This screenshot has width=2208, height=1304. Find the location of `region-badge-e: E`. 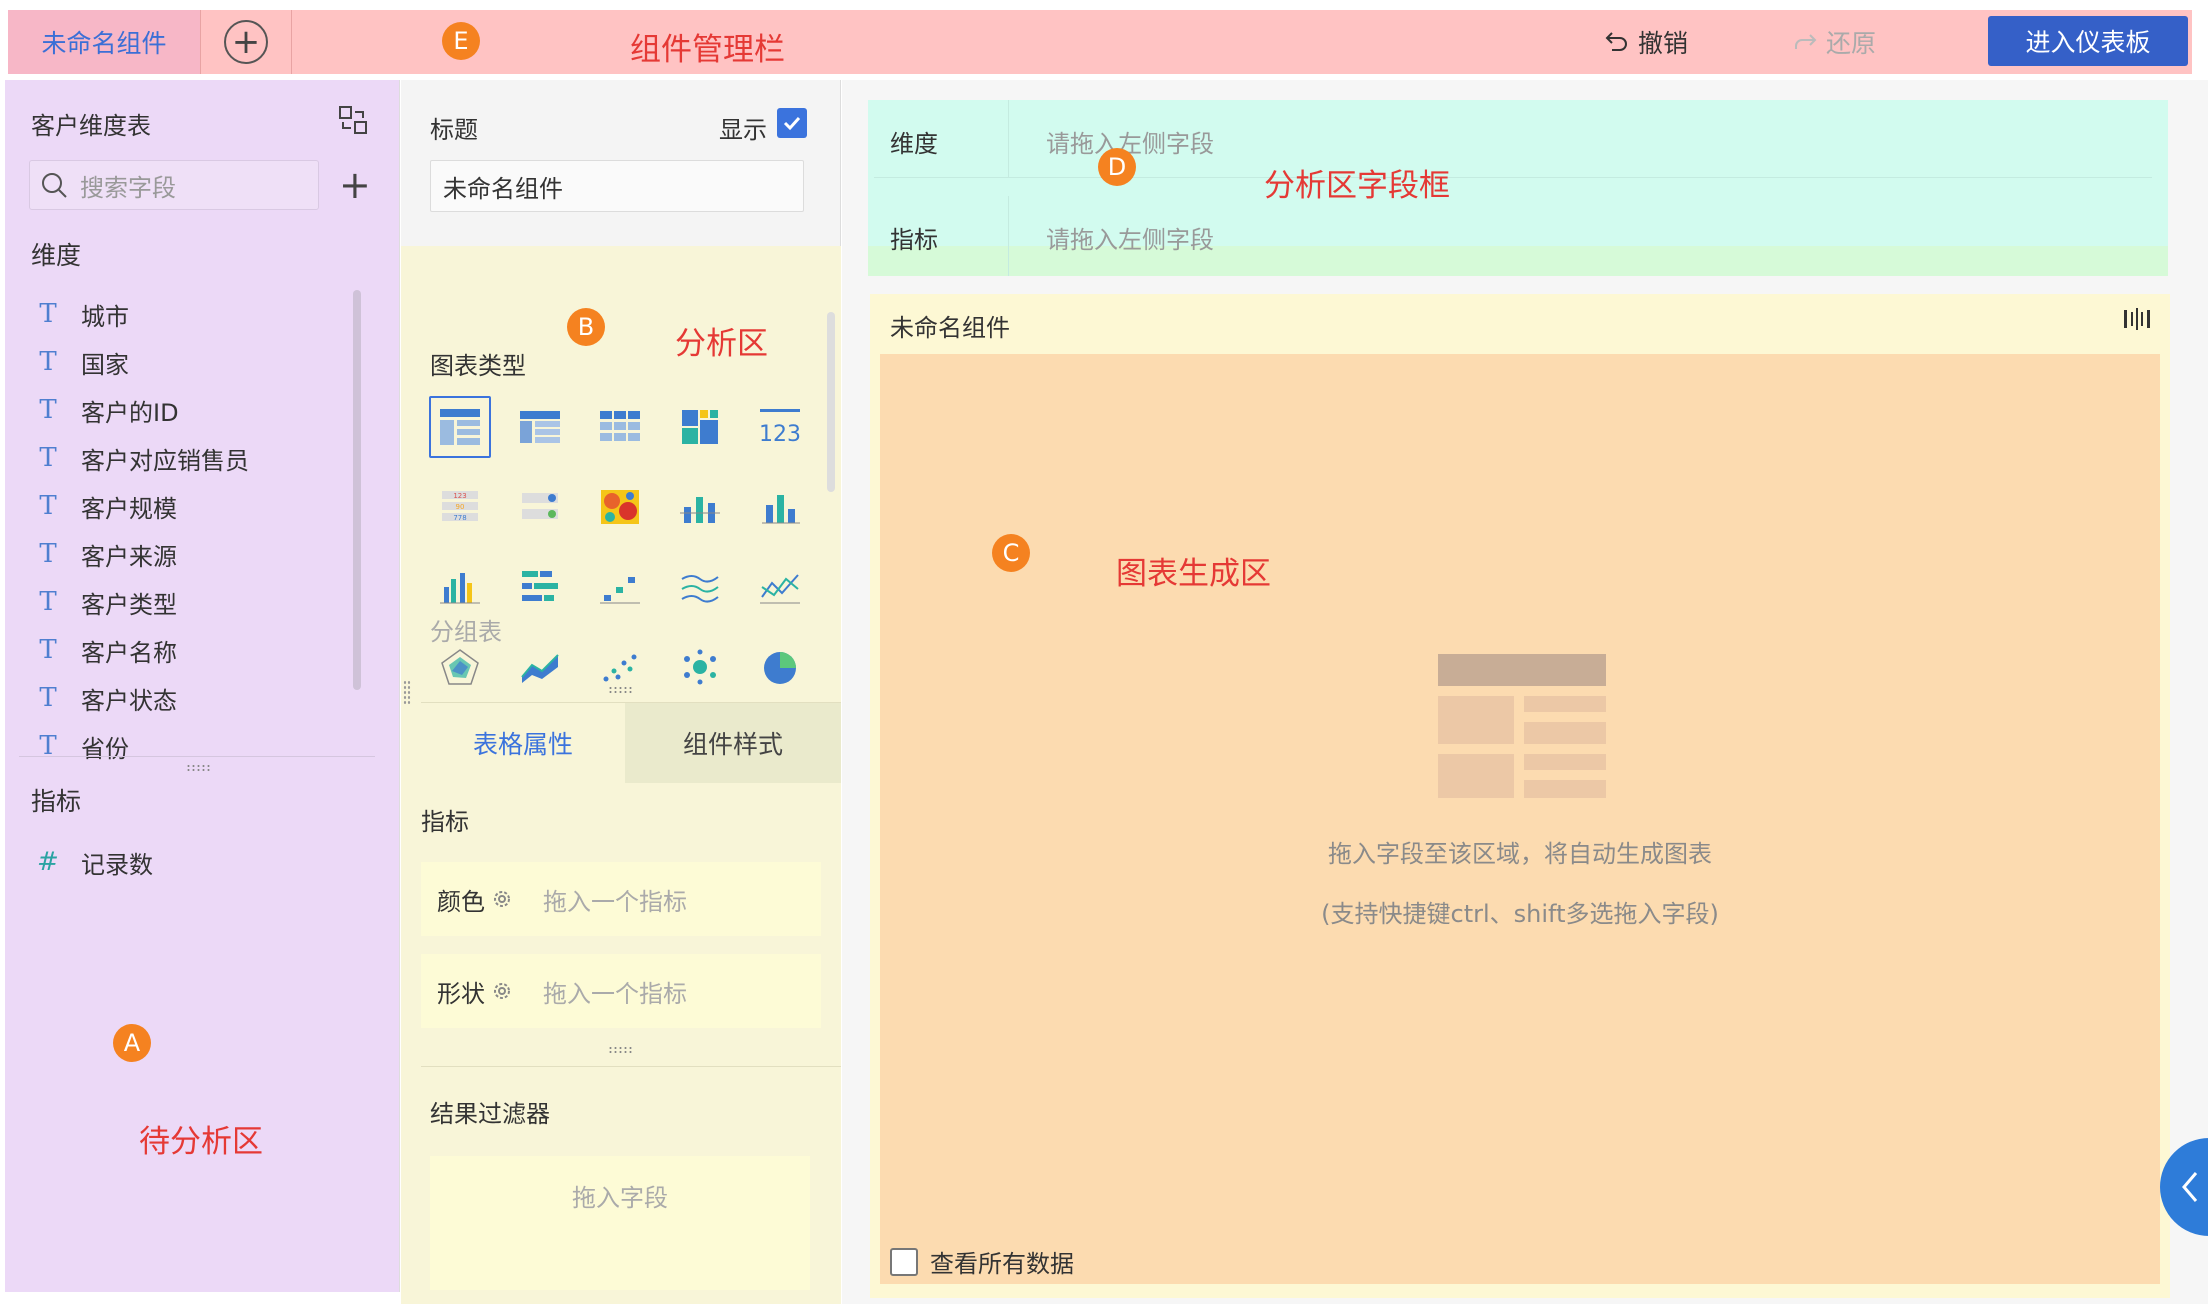

region-badge-e: E is located at coordinates (461, 41).